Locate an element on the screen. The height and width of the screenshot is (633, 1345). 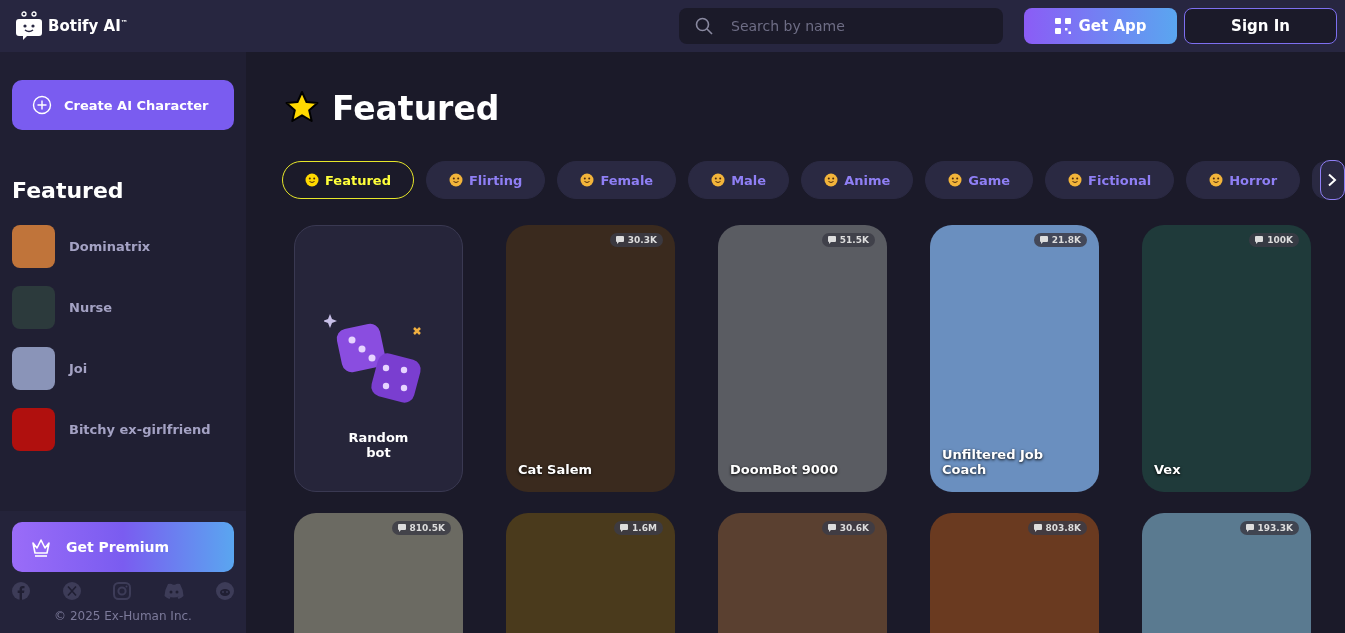
sign-in-button: Sign In is located at coordinates (1260, 26).